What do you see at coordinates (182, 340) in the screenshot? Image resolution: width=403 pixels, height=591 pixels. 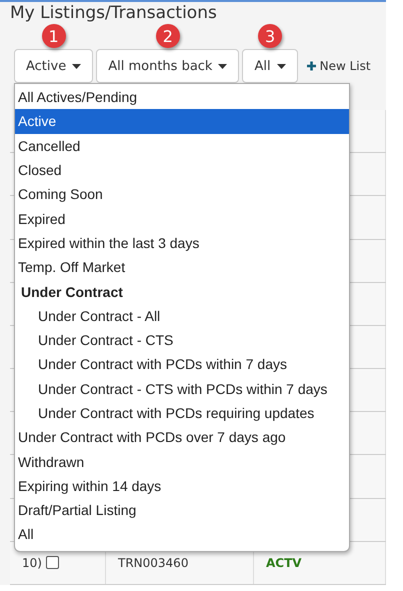 I see `menu-option: Under Contract - CTS` at bounding box center [182, 340].